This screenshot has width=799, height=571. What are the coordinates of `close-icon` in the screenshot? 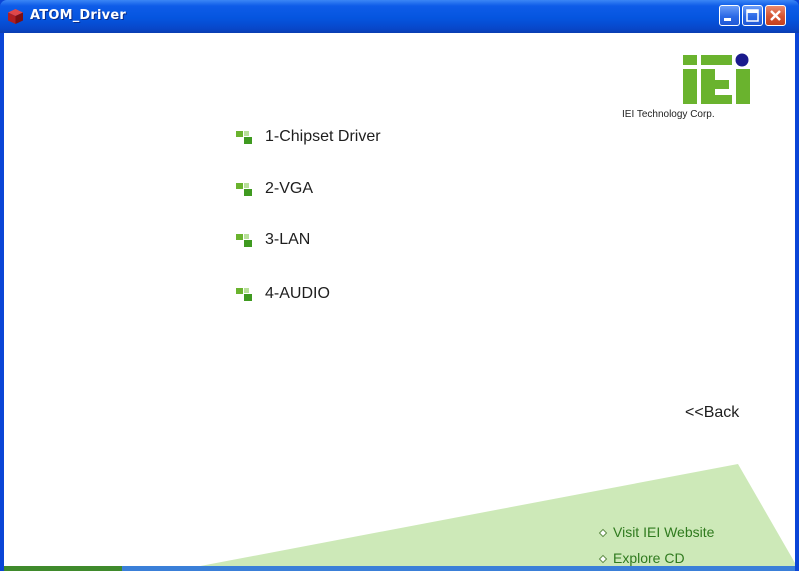 It's located at (775, 15).